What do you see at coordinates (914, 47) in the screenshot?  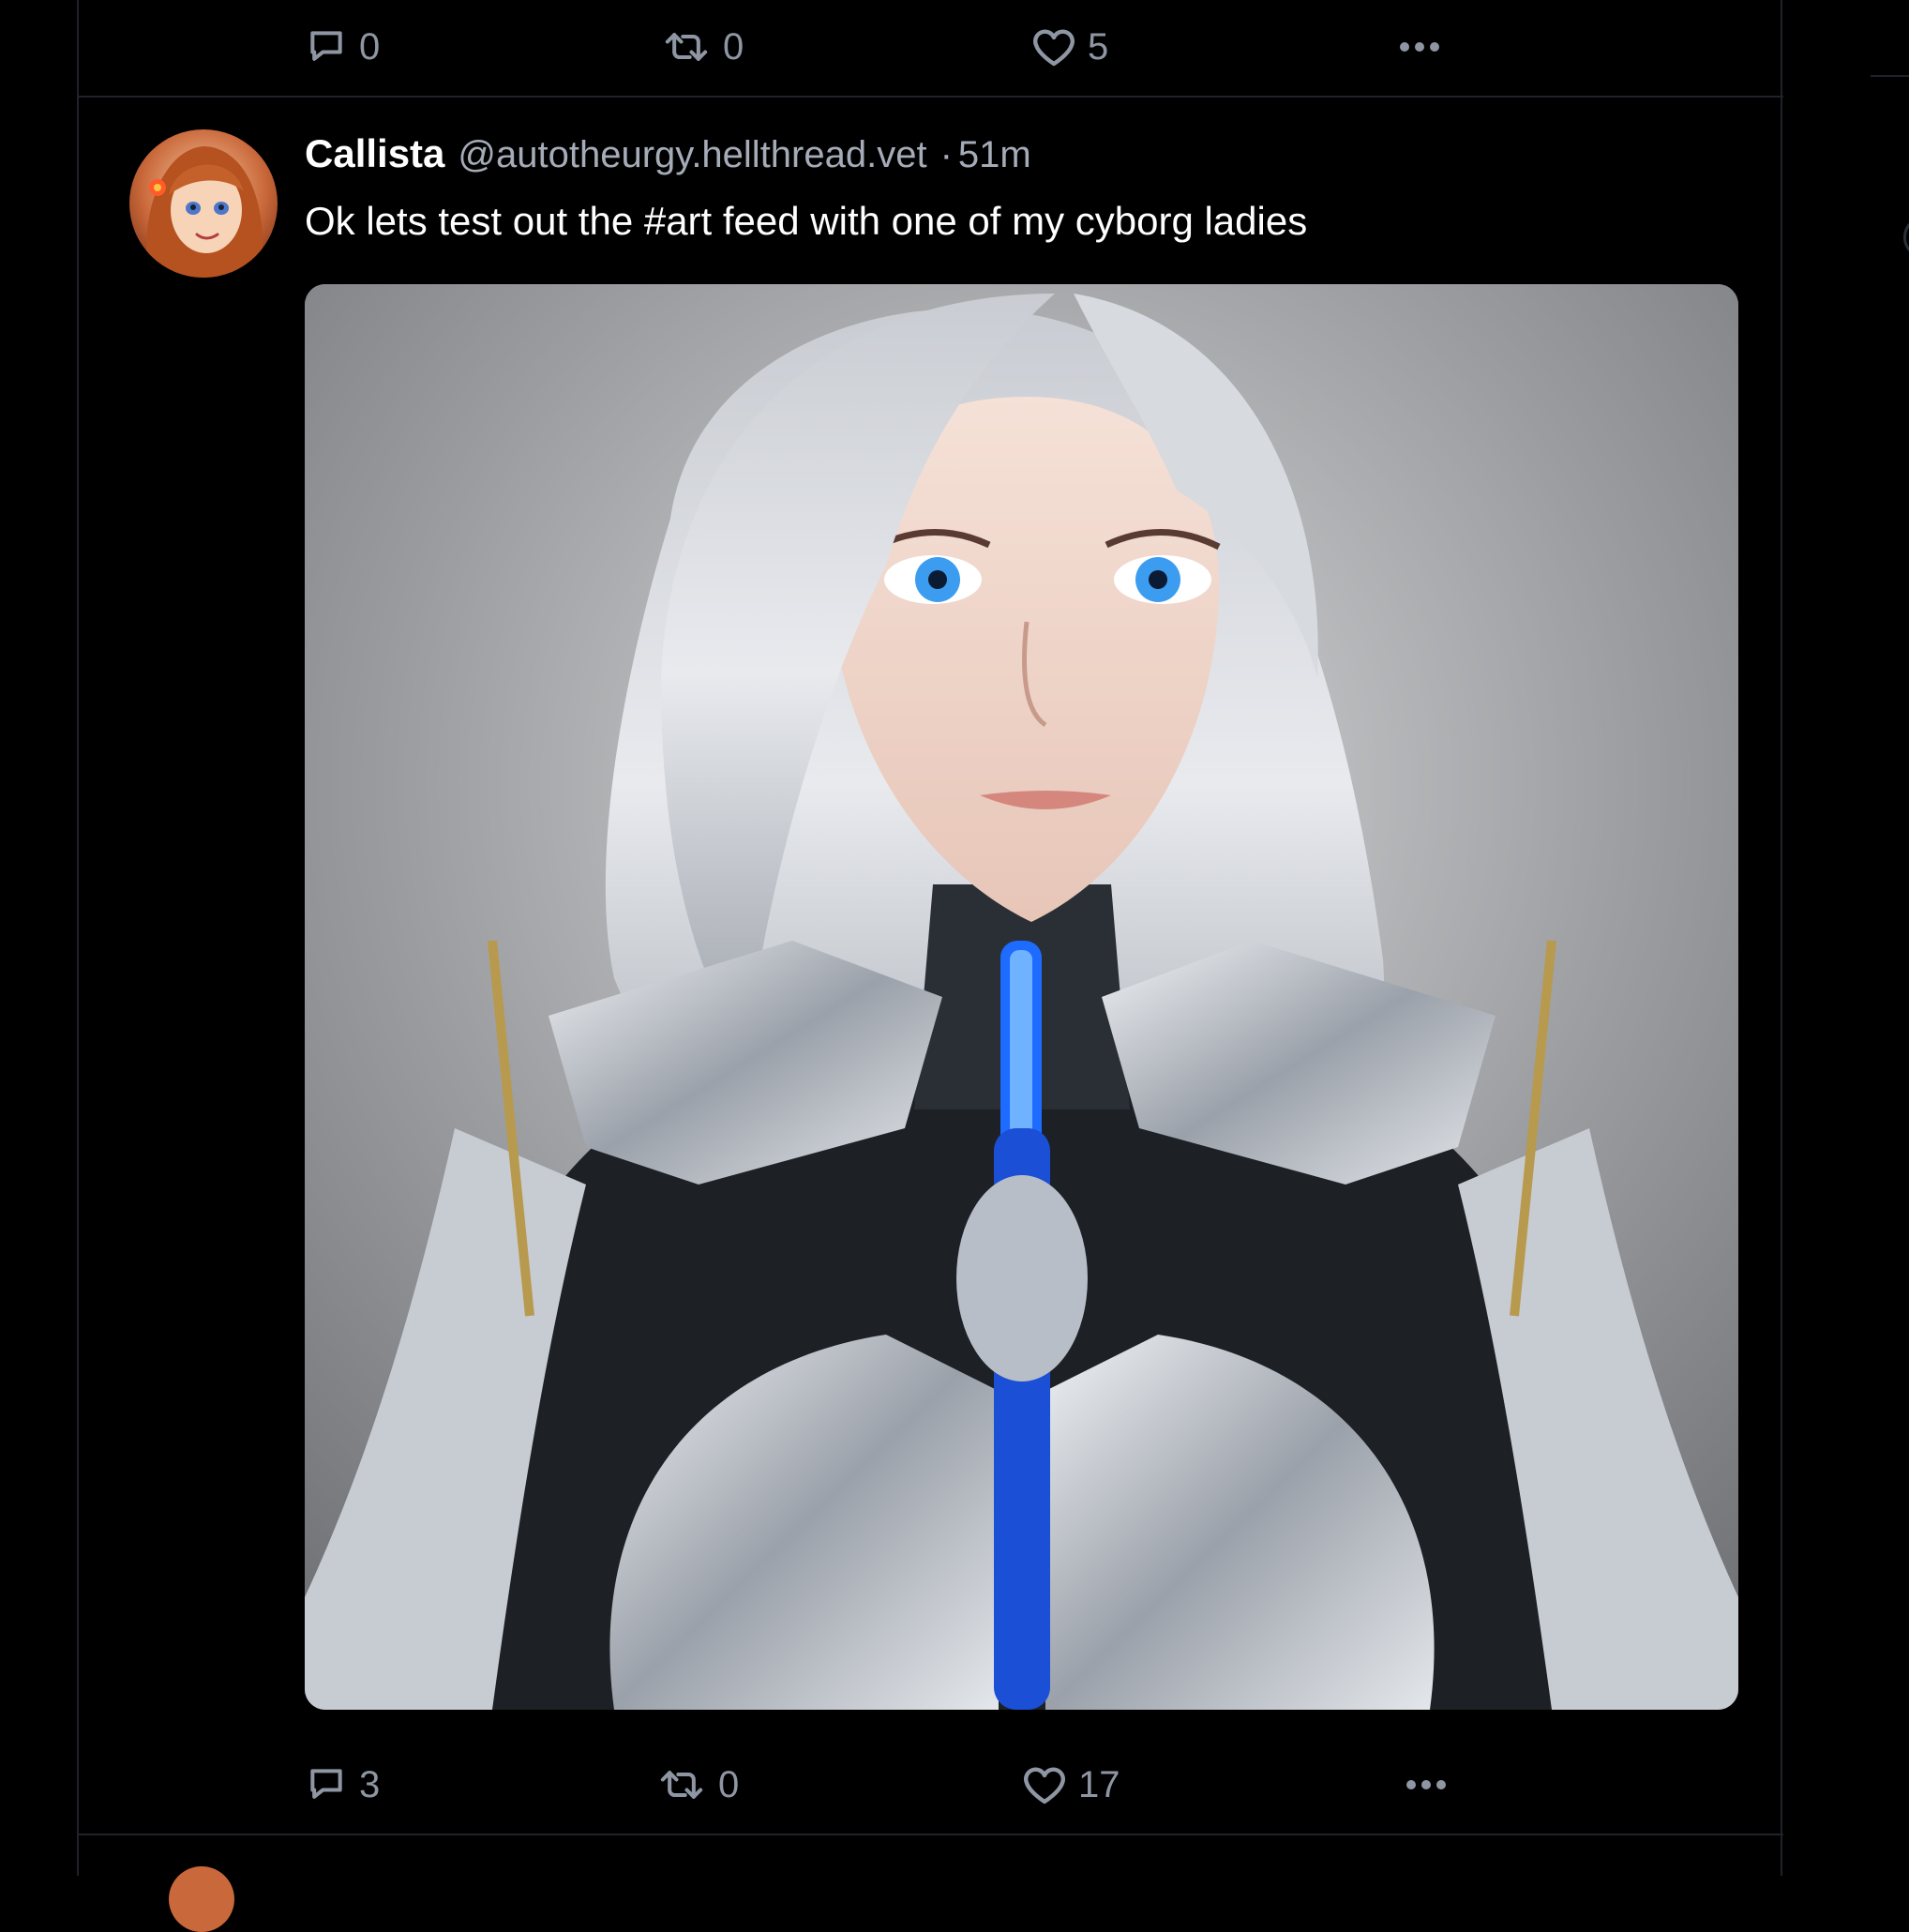 I see `previous-post-actions: 0 0 5` at bounding box center [914, 47].